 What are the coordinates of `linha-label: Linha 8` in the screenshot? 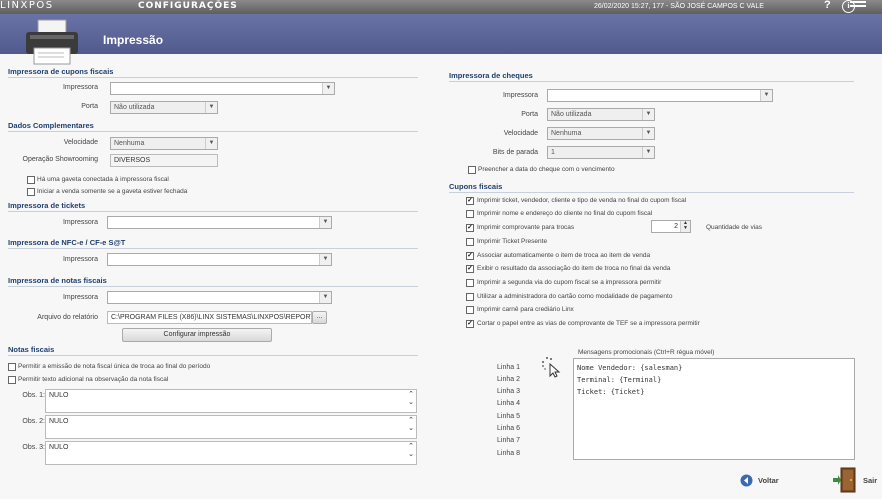 It's located at (508, 453).